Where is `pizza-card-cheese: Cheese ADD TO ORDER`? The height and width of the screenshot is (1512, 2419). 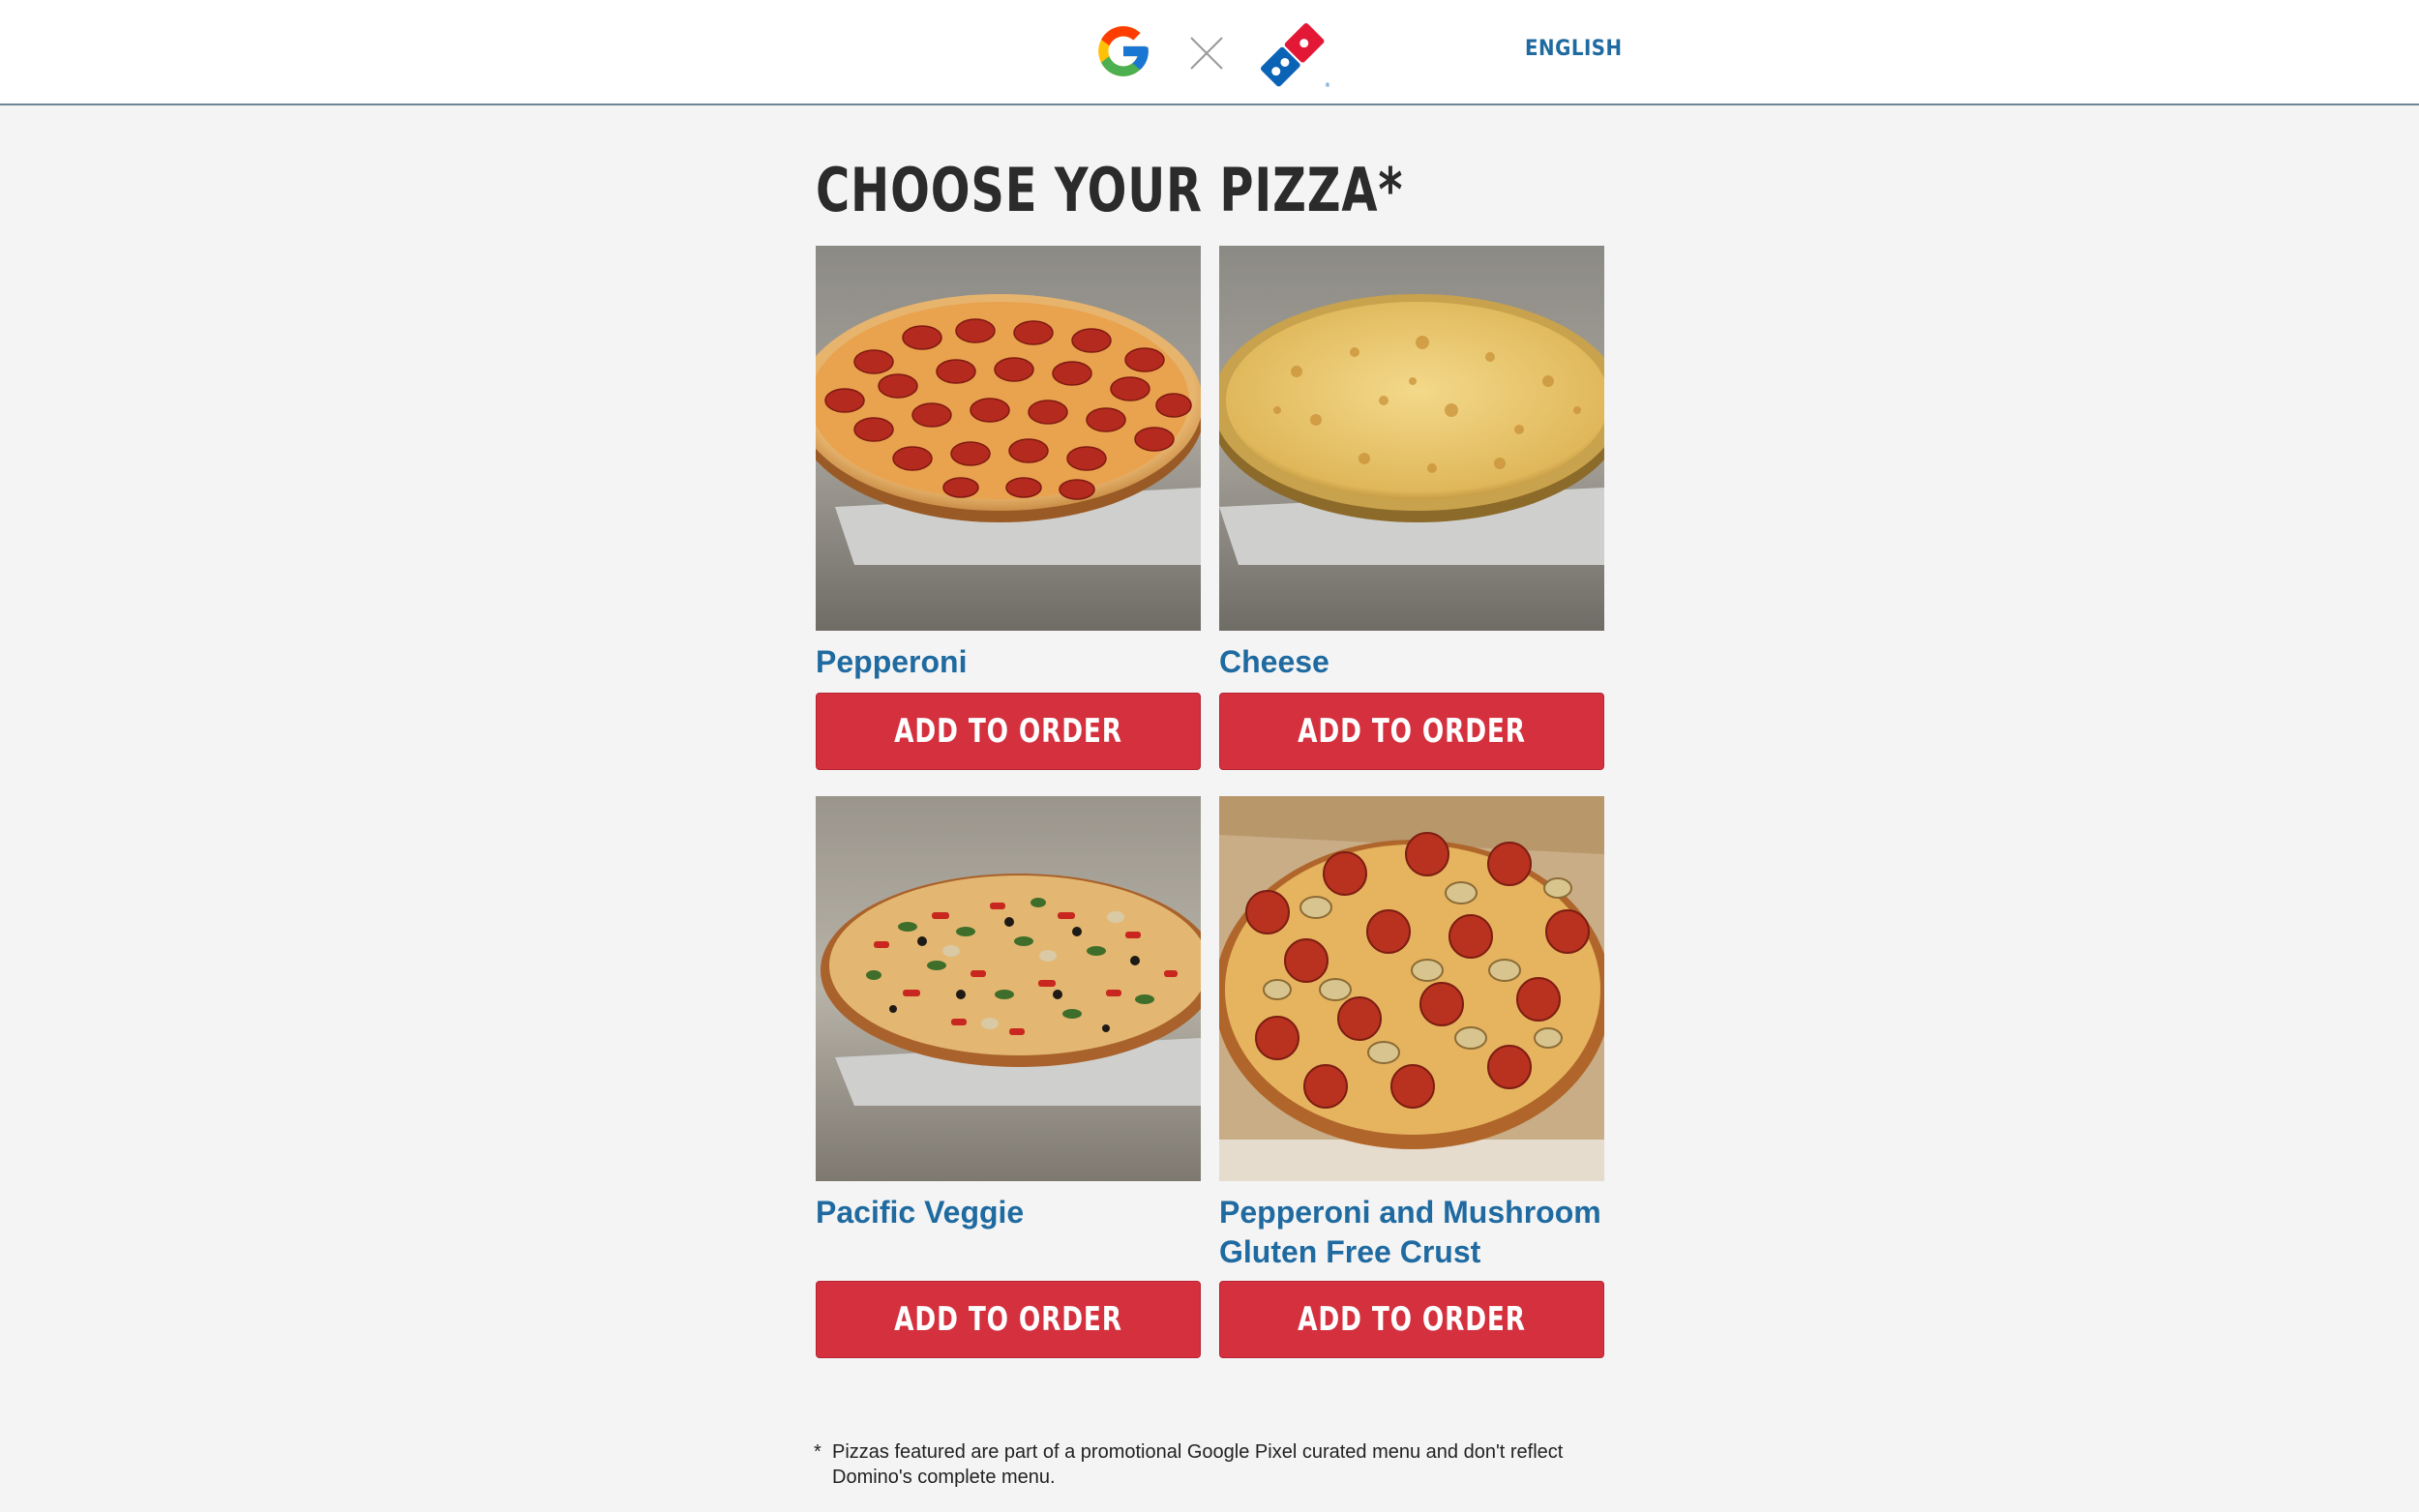 pizza-card-cheese: Cheese ADD TO ORDER is located at coordinates (1412, 508).